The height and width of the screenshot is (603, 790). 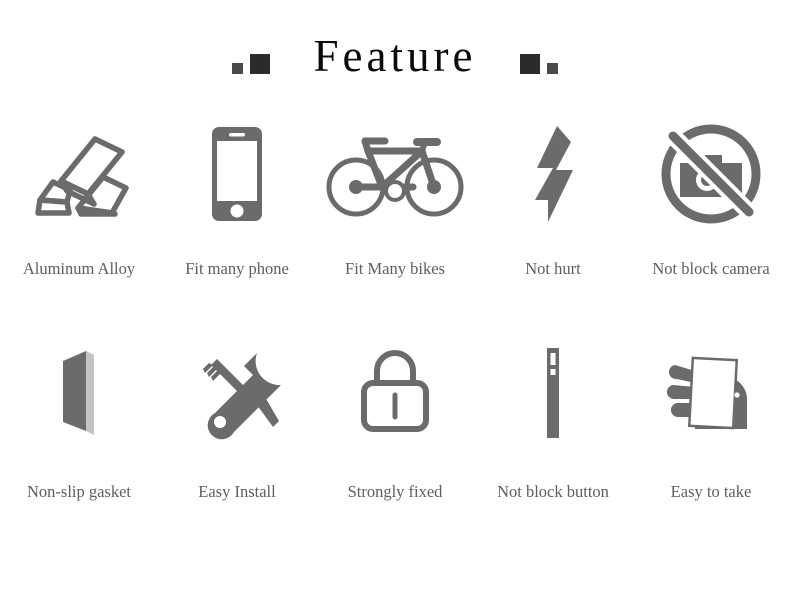 What do you see at coordinates (395, 55) in the screenshot?
I see `page-title: Feature` at bounding box center [395, 55].